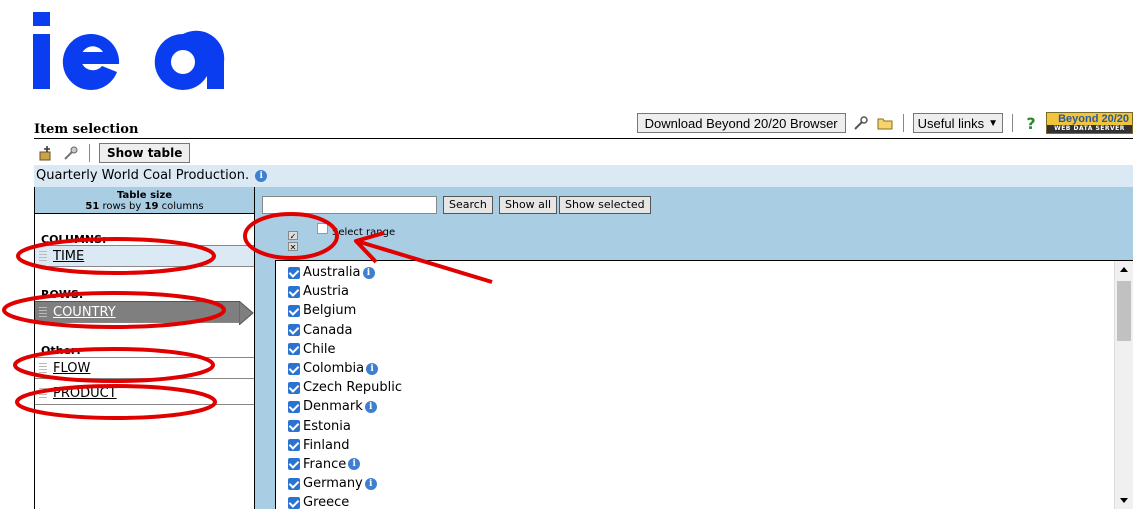  Describe the element at coordinates (528, 205) in the screenshot. I see `show-all-button: Show all` at that location.